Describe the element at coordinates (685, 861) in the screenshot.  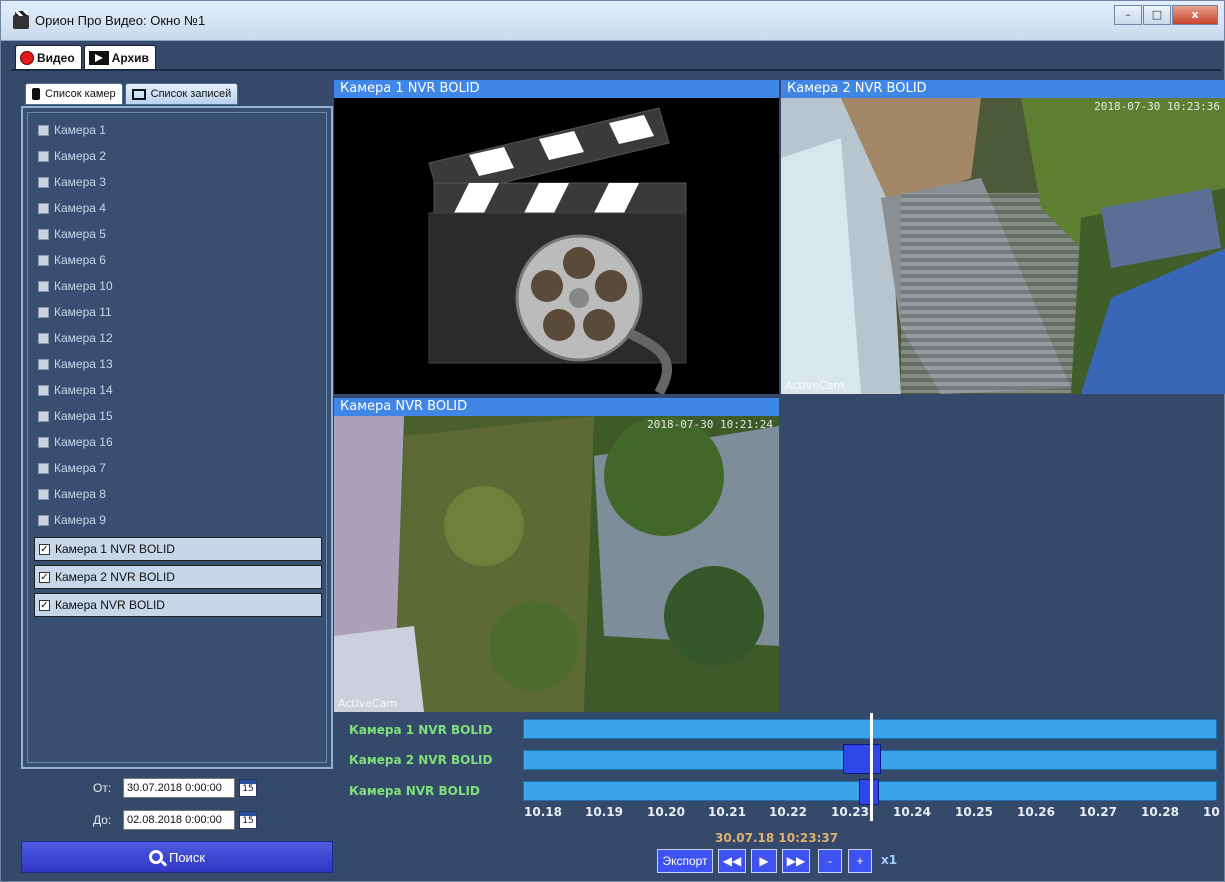
I see `export-button: Экспорт` at that location.